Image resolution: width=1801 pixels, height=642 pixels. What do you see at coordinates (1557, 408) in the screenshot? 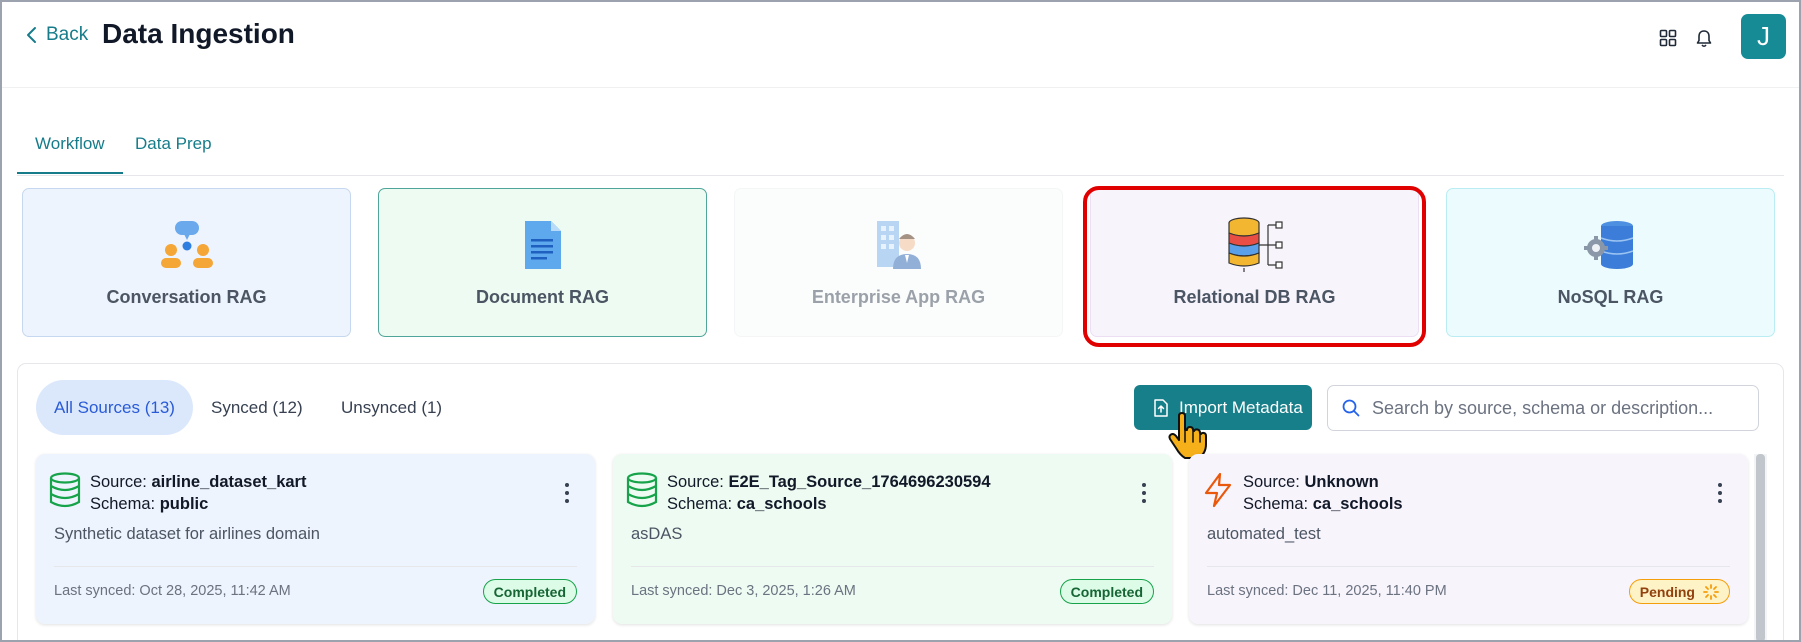
I see `search-input` at bounding box center [1557, 408].